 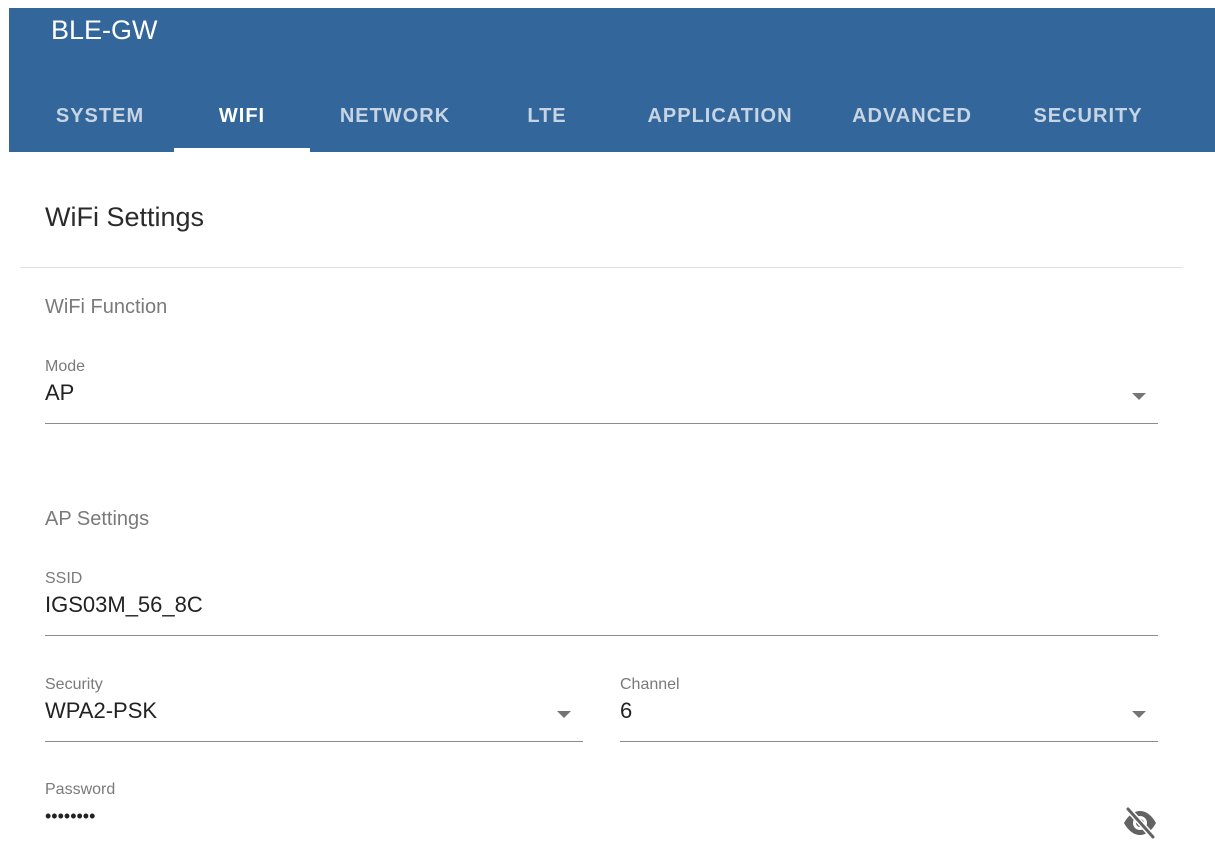 What do you see at coordinates (242, 150) in the screenshot?
I see `active-tab-indicator` at bounding box center [242, 150].